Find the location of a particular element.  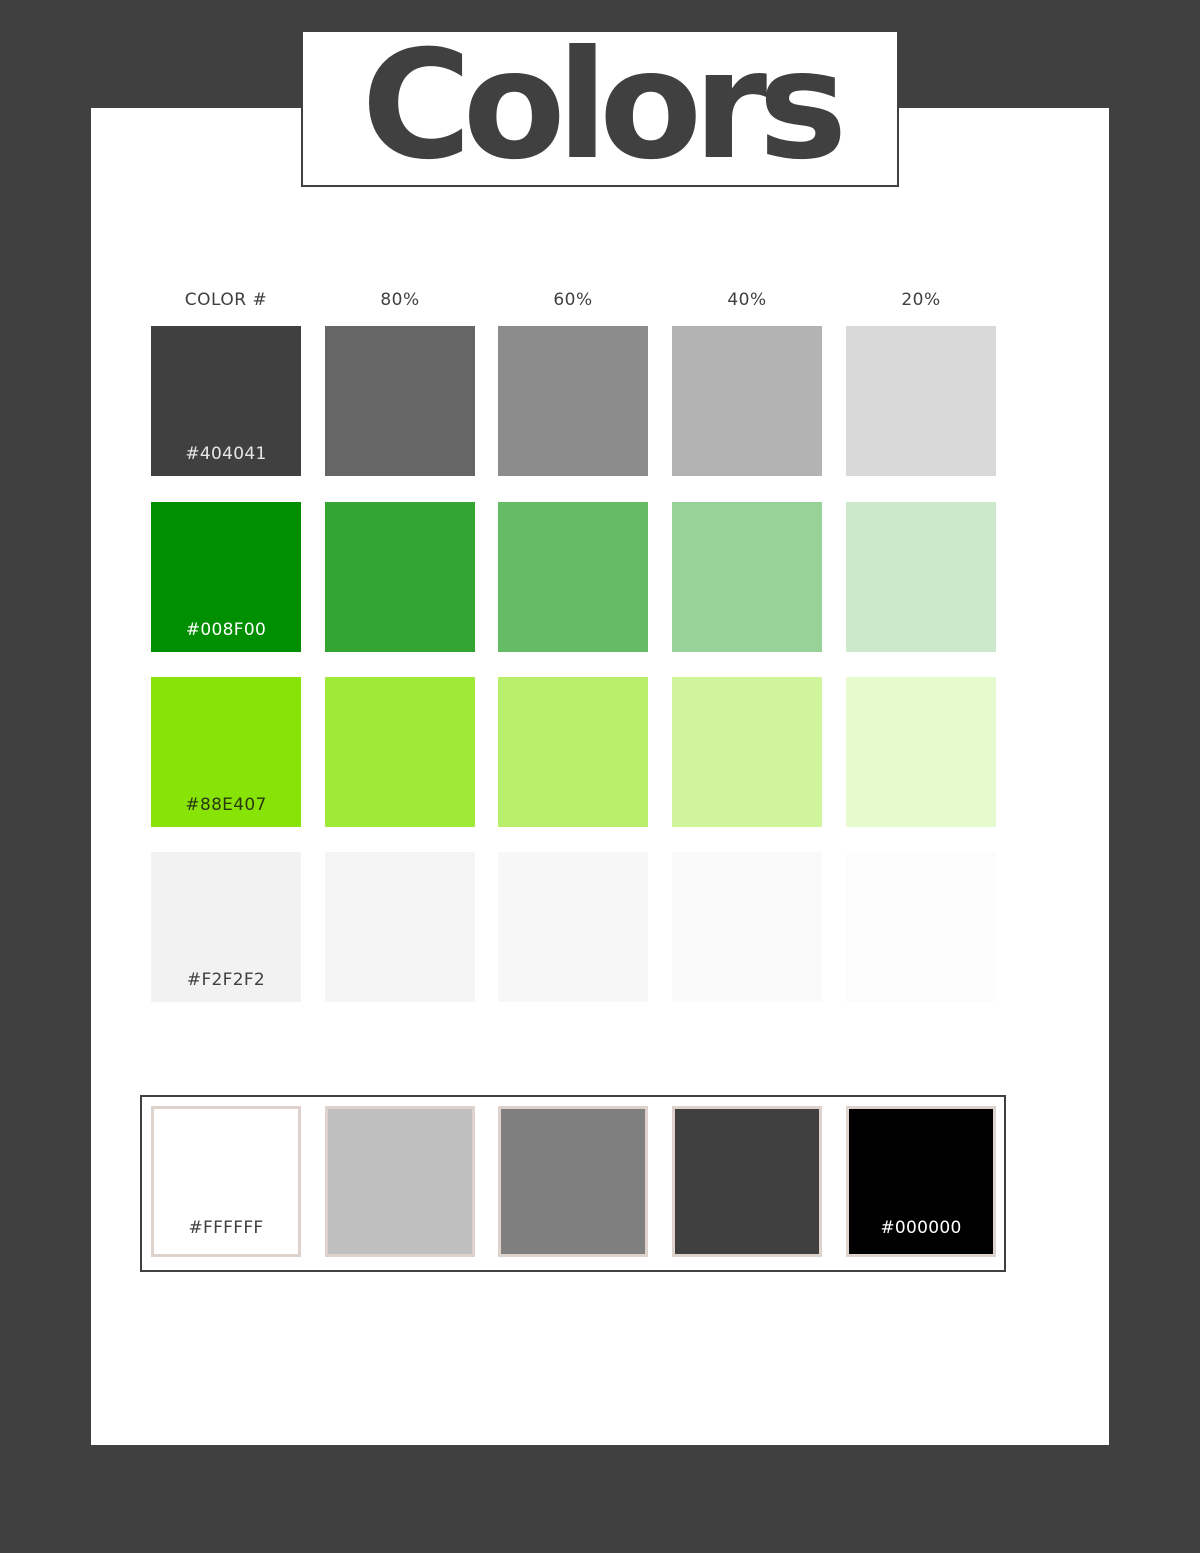

swatch-hex-label: #88E407 is located at coordinates (226, 805).